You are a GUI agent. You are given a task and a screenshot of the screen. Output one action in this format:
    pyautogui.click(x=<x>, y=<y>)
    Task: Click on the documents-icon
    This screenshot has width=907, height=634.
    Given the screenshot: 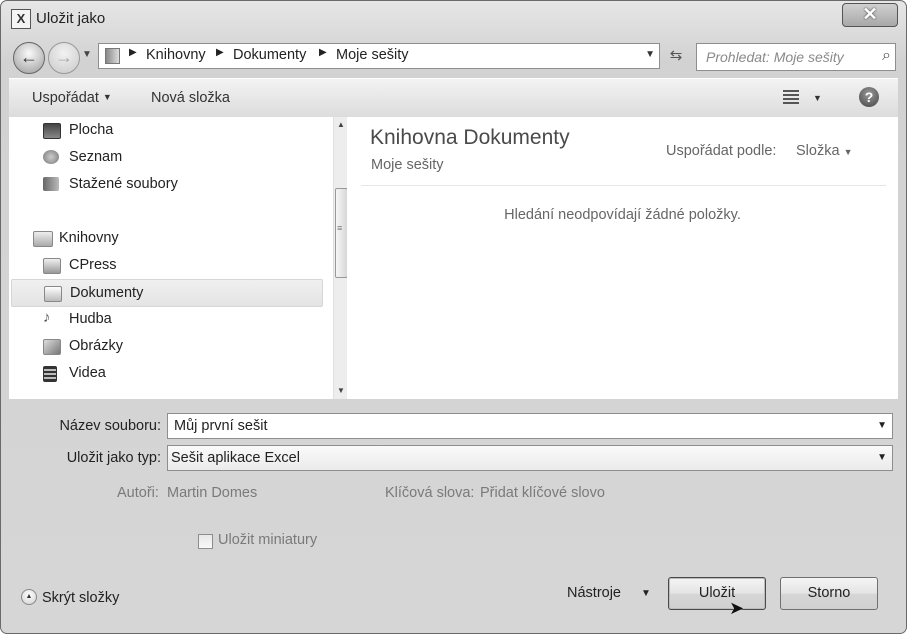 What is the action you would take?
    pyautogui.click(x=53, y=294)
    